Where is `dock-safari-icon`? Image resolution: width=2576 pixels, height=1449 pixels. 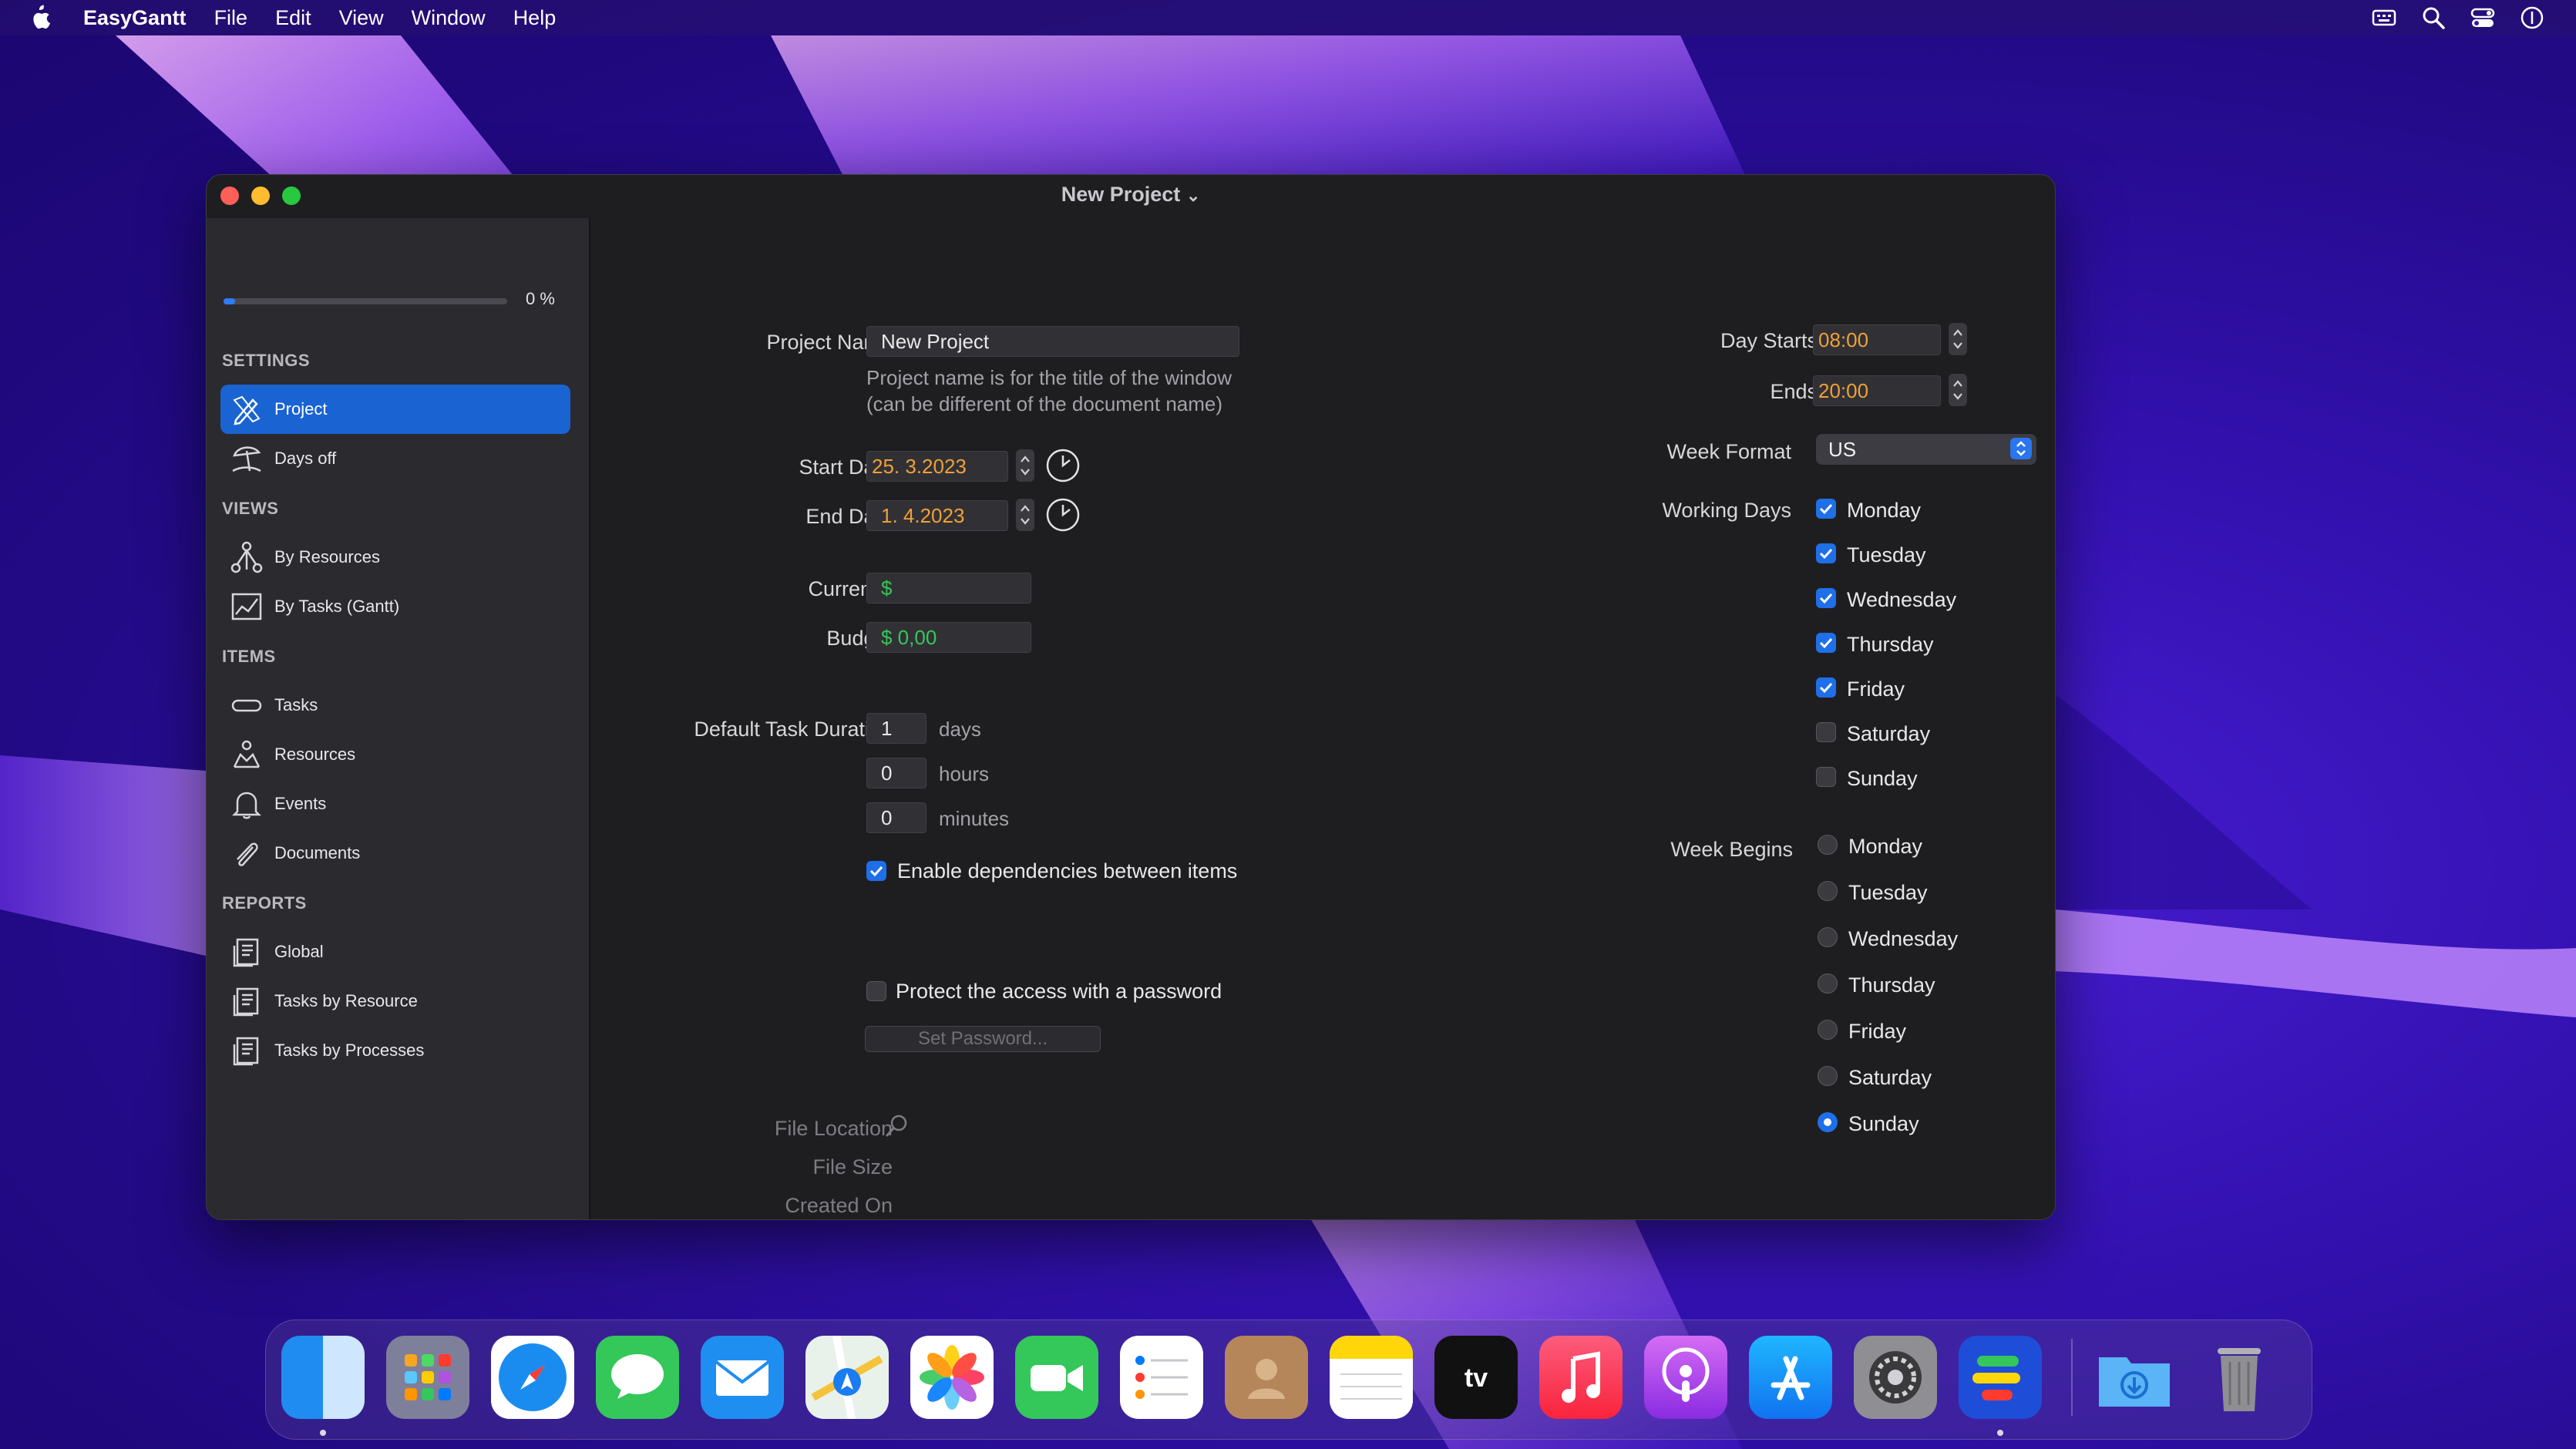 dock-safari-icon is located at coordinates (532, 1377).